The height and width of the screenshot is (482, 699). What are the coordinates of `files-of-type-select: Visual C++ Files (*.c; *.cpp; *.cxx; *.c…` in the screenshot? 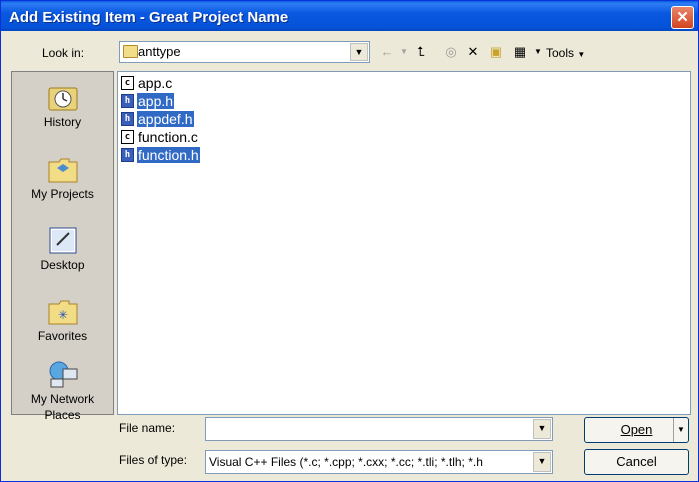 It's located at (379, 462).